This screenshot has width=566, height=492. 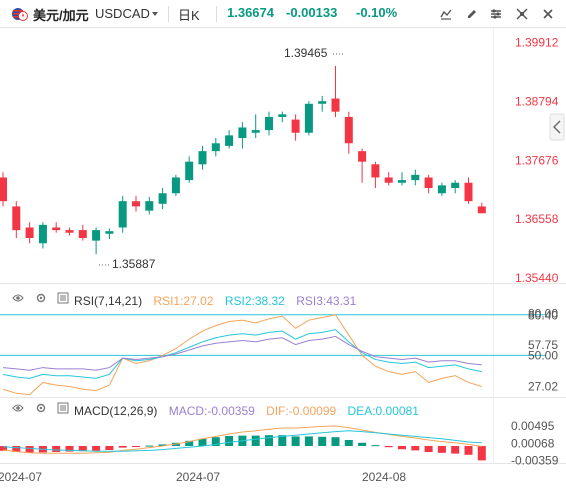 What do you see at coordinates (122, 13) in the screenshot?
I see `symbol-code: USDCAD` at bounding box center [122, 13].